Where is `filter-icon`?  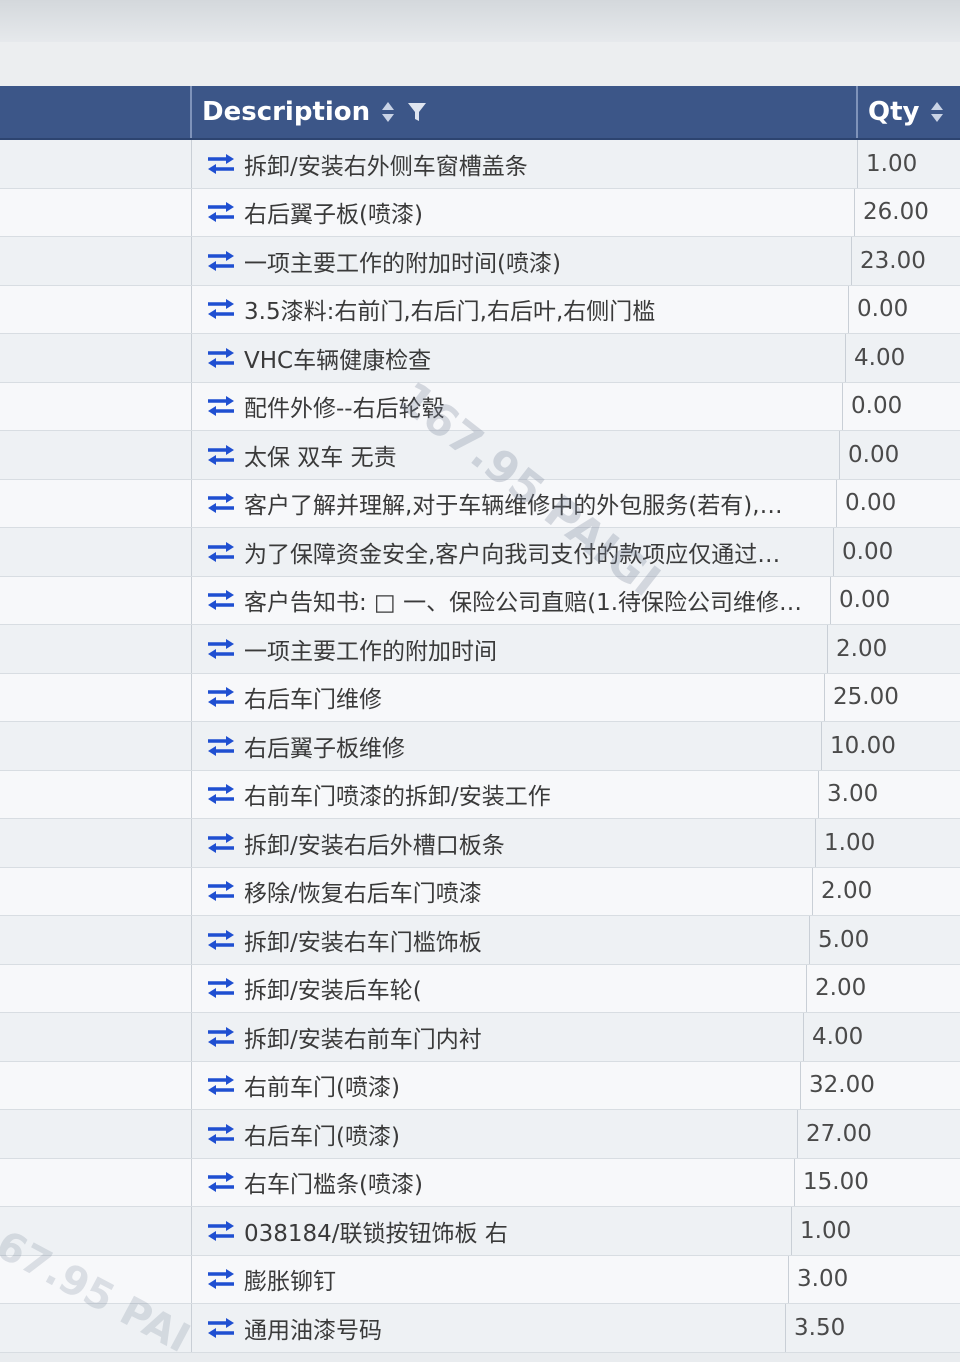
filter-icon is located at coordinates (417, 112).